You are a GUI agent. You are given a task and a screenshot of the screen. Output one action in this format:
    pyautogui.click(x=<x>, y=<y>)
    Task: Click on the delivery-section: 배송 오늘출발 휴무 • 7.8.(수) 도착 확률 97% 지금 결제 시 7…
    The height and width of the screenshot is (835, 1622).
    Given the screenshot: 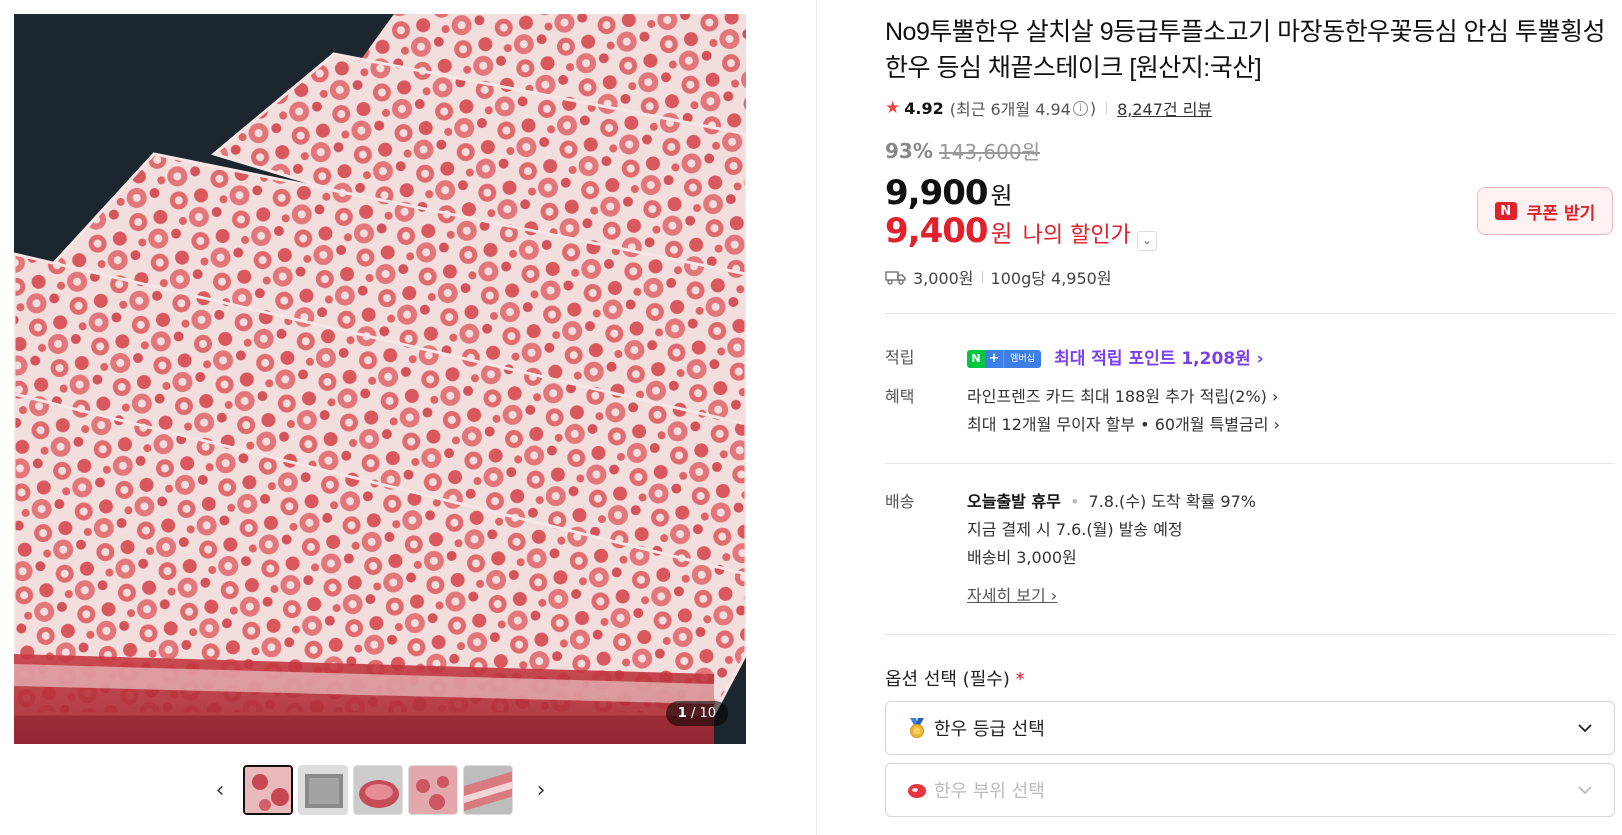 What is the action you would take?
    pyautogui.click(x=1250, y=549)
    